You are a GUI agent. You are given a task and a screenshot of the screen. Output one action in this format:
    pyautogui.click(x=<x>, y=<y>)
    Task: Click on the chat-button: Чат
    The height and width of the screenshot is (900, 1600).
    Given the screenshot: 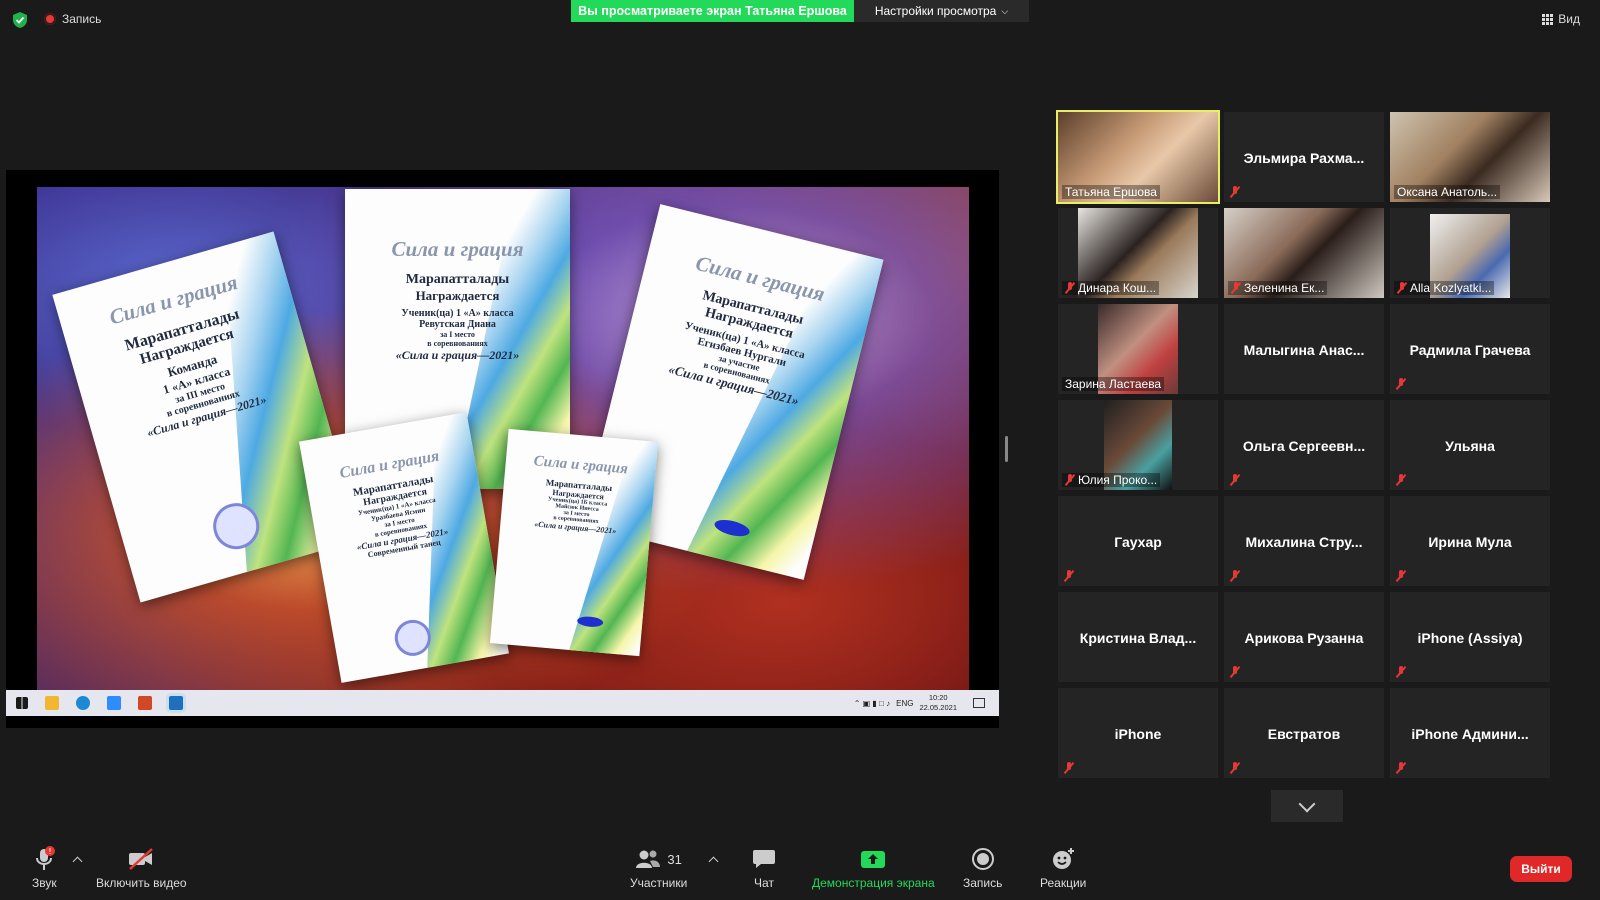 What is the action you would take?
    pyautogui.click(x=764, y=868)
    